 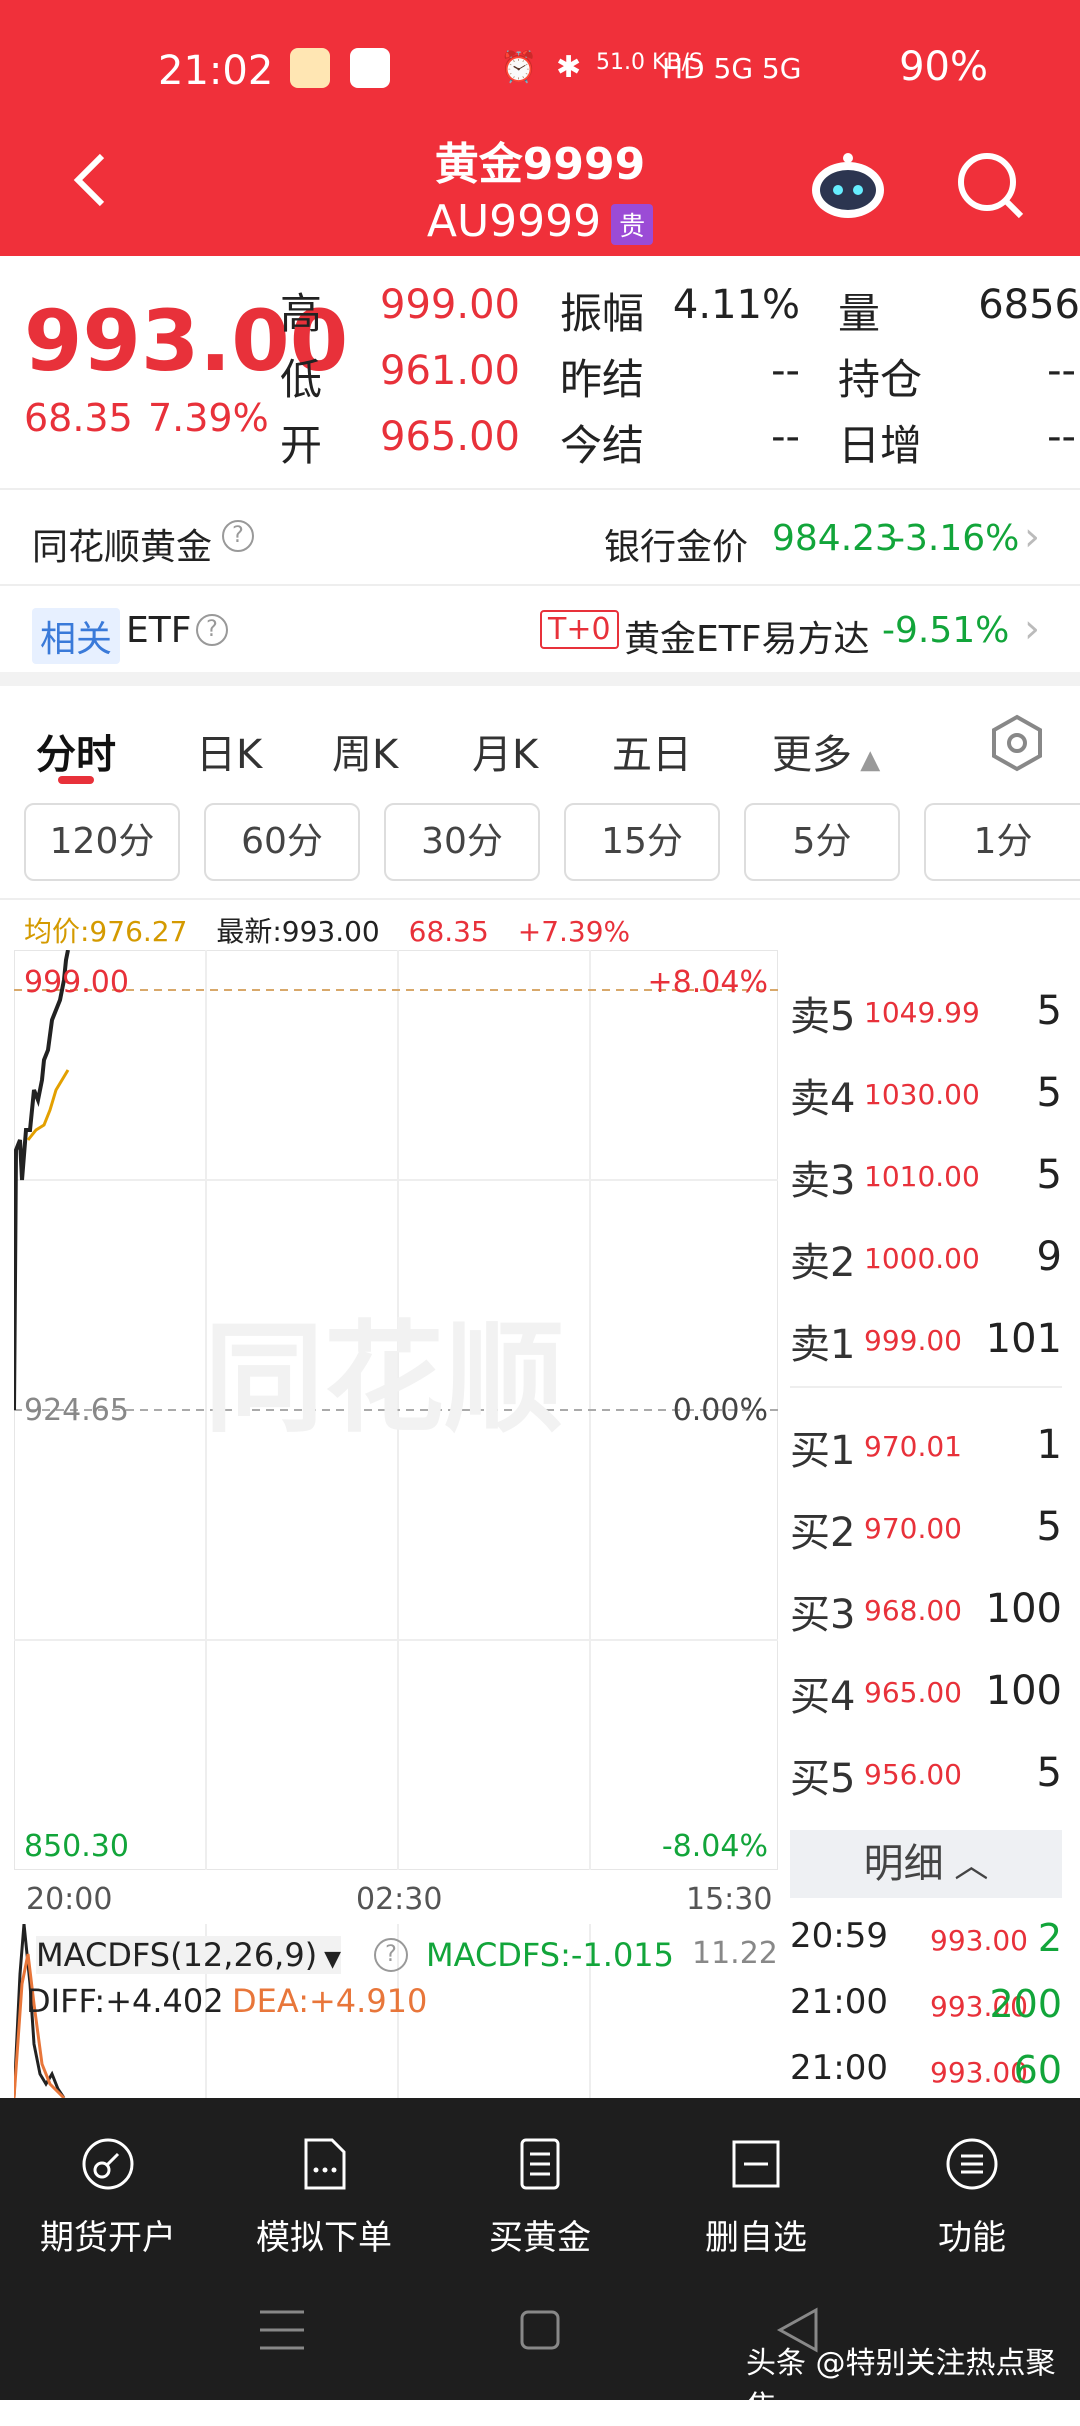 What do you see at coordinates (1049, 1257) in the screenshot?
I see `ask-volume: 9` at bounding box center [1049, 1257].